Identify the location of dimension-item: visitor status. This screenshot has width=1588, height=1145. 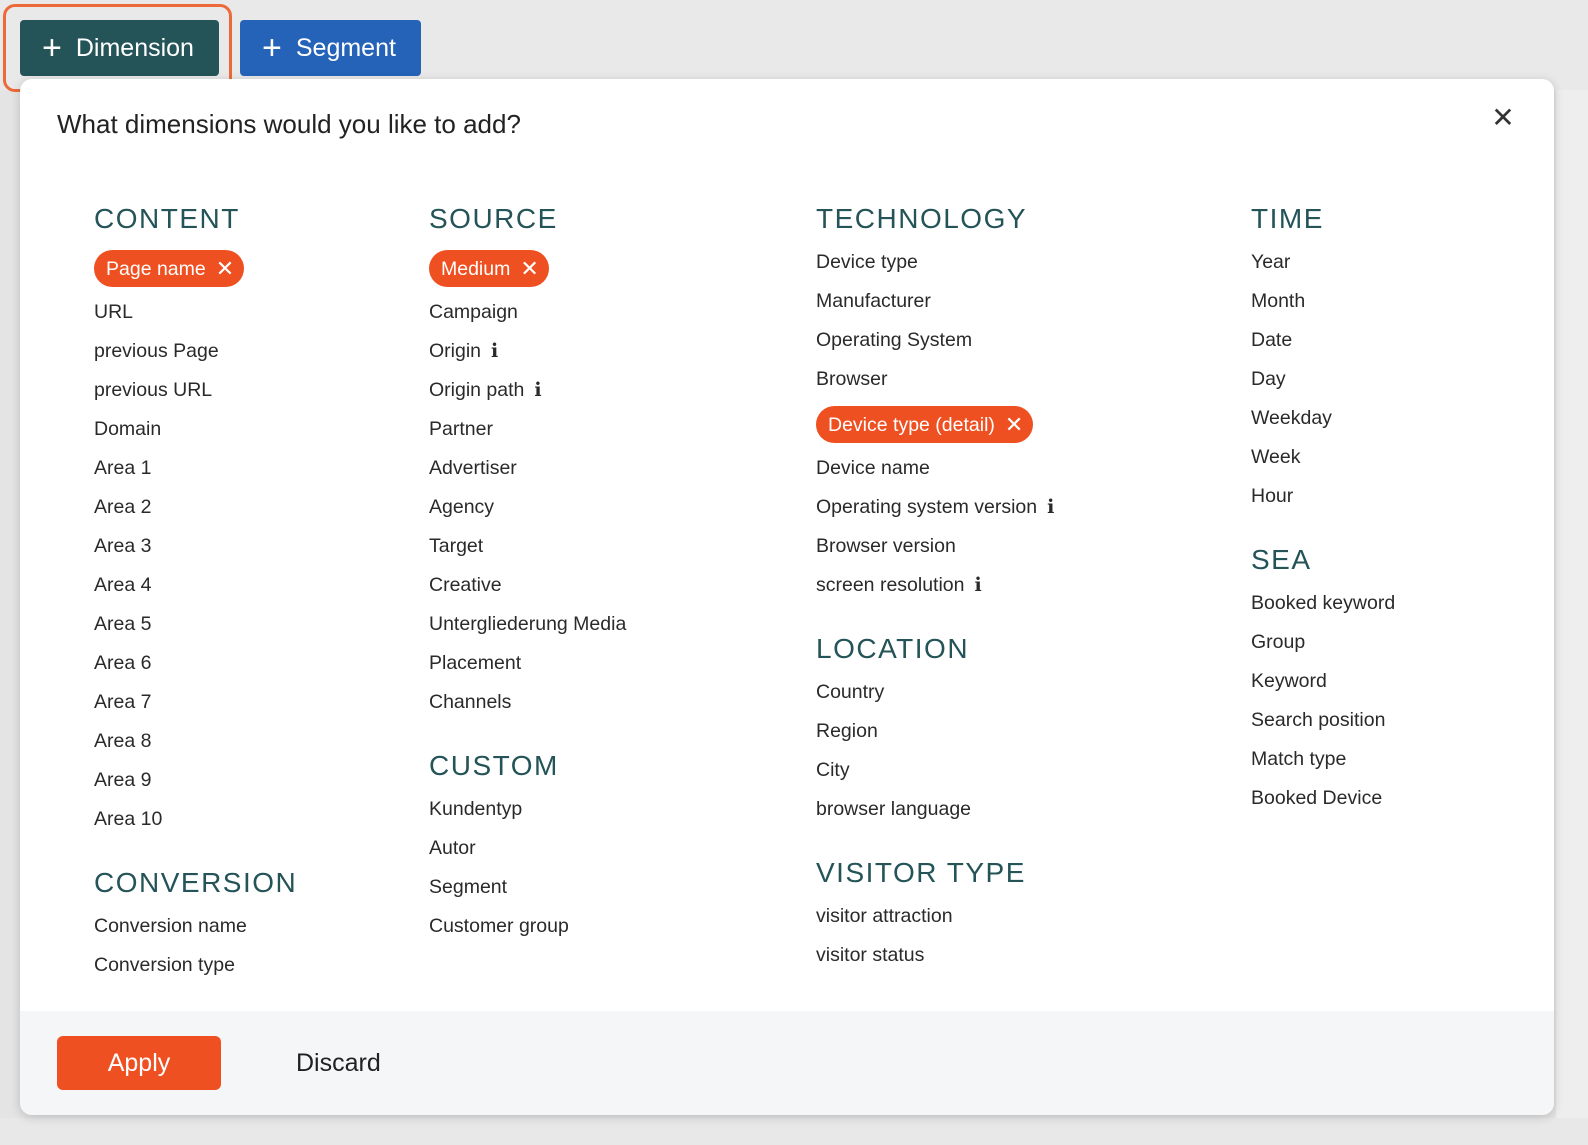
(935, 955).